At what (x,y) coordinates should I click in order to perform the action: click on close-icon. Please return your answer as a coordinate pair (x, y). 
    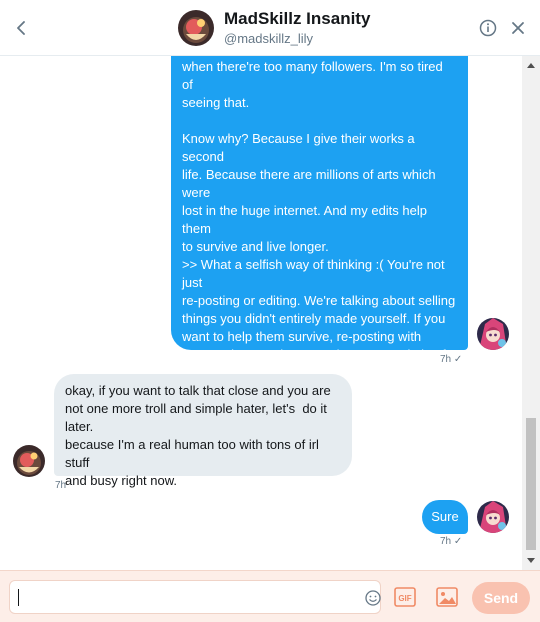
    Looking at the image, I should click on (518, 28).